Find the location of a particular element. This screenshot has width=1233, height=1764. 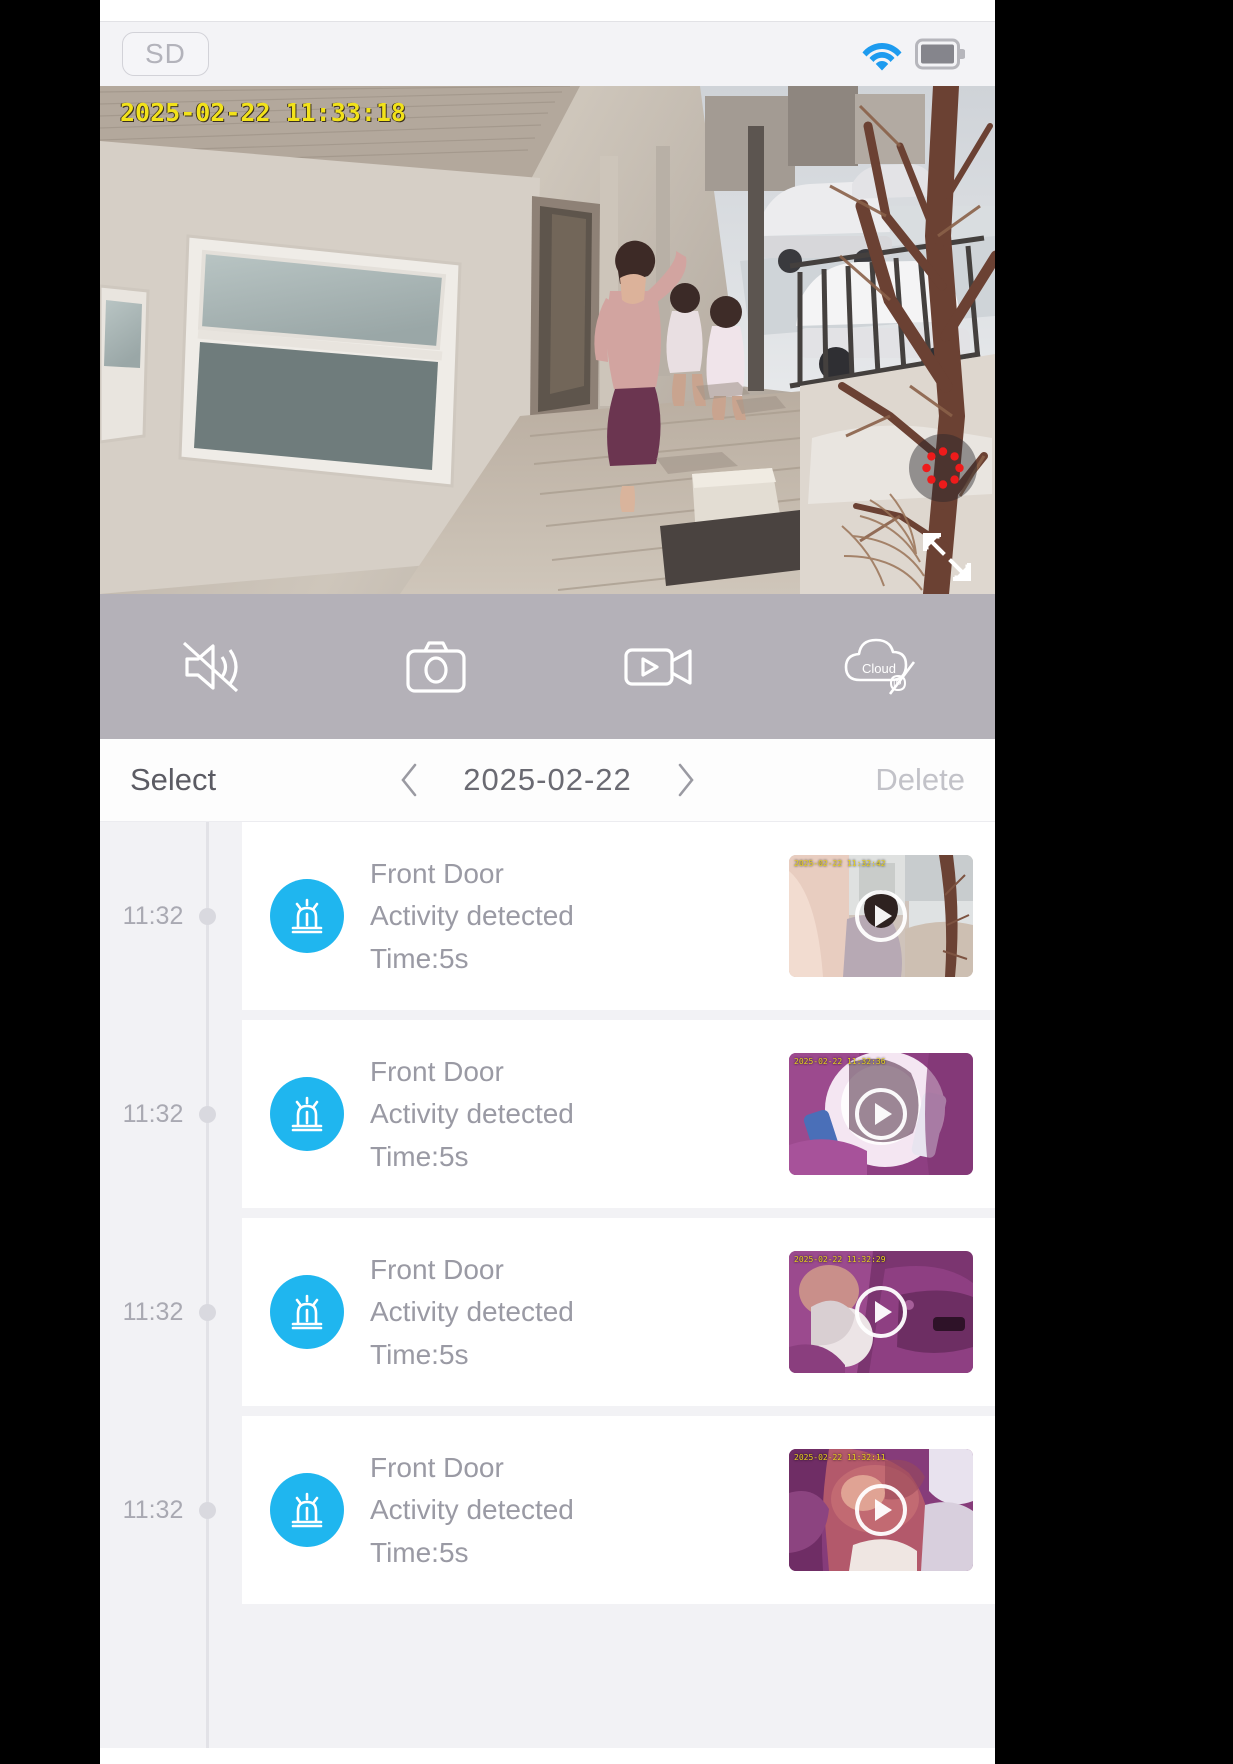

snapshot-button is located at coordinates (436, 666).